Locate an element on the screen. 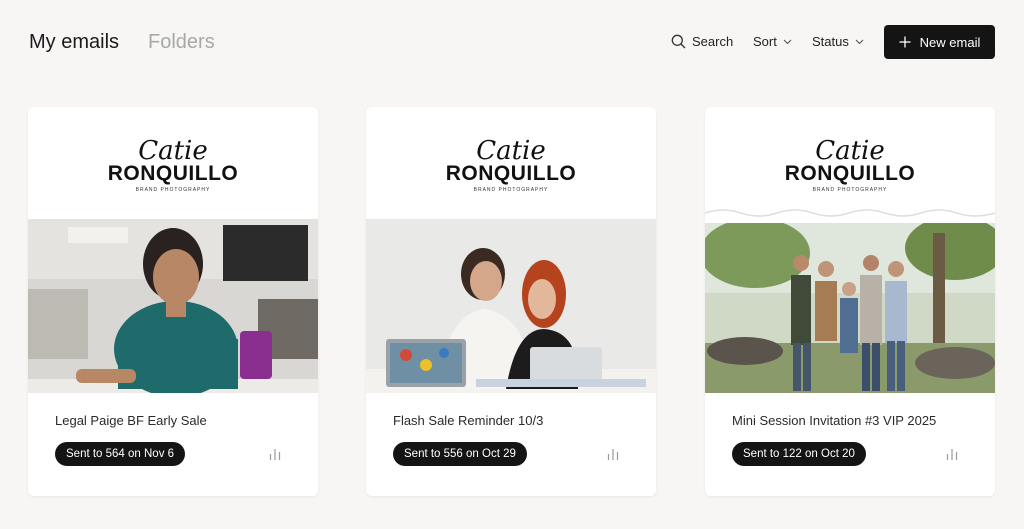  search-label: Search is located at coordinates (713, 41).